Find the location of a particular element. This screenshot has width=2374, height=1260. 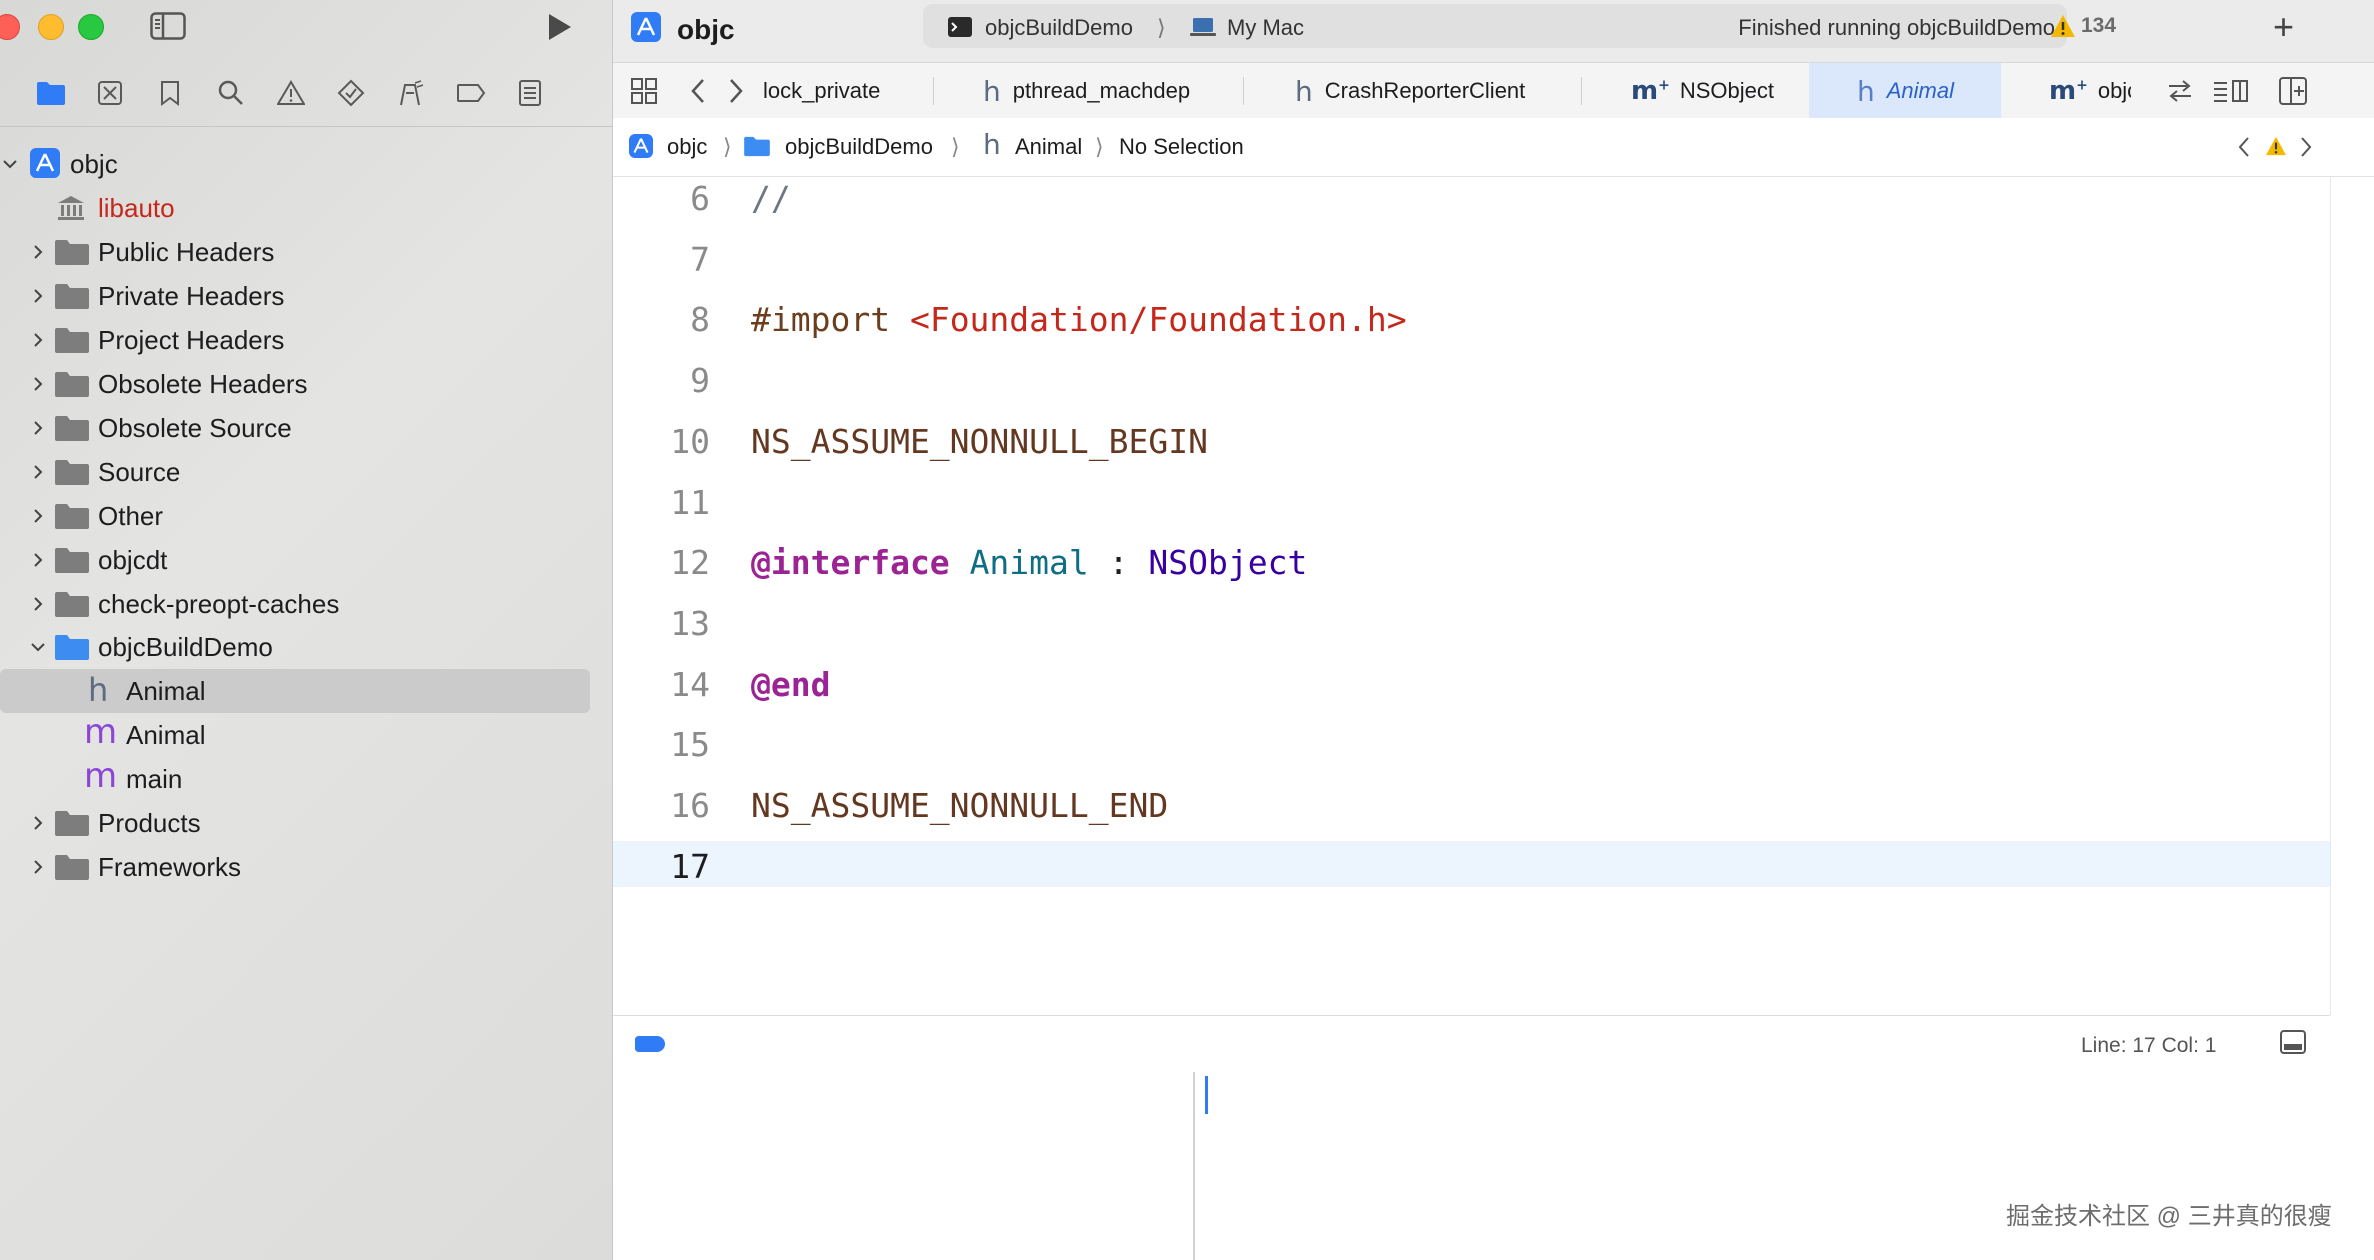

breakpoint-navigator-icon is located at coordinates (471, 93).